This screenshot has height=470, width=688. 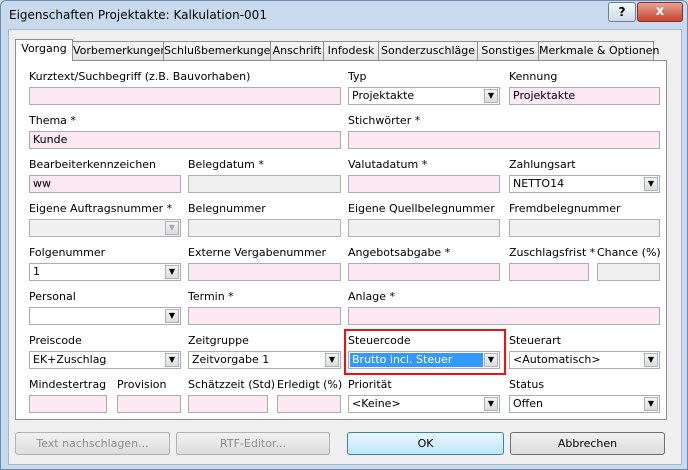 What do you see at coordinates (598, 50) in the screenshot?
I see `tab-merkmale-optionen: Merkmale & Optionen` at bounding box center [598, 50].